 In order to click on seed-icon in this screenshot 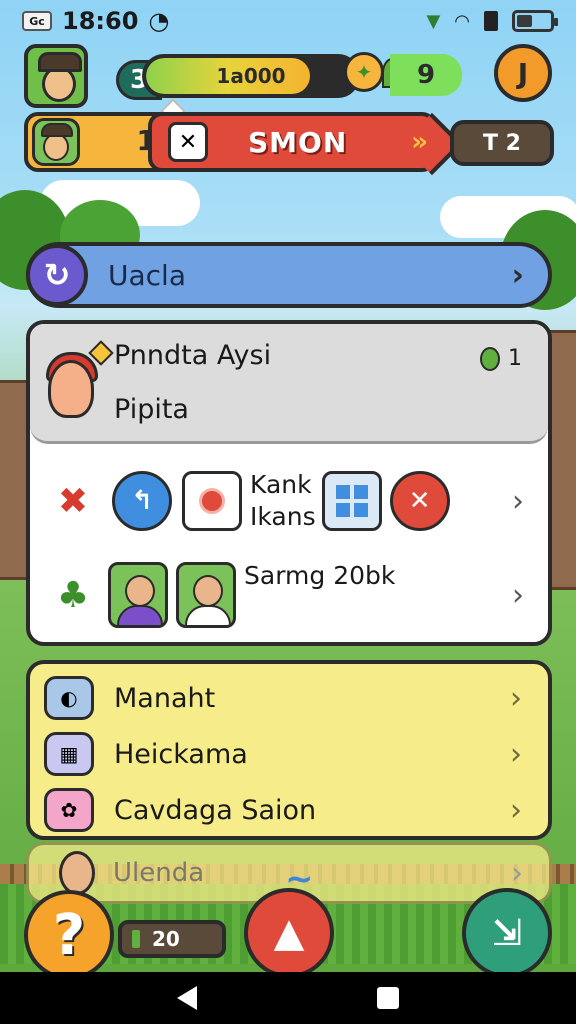, I will do `click(490, 358)`.